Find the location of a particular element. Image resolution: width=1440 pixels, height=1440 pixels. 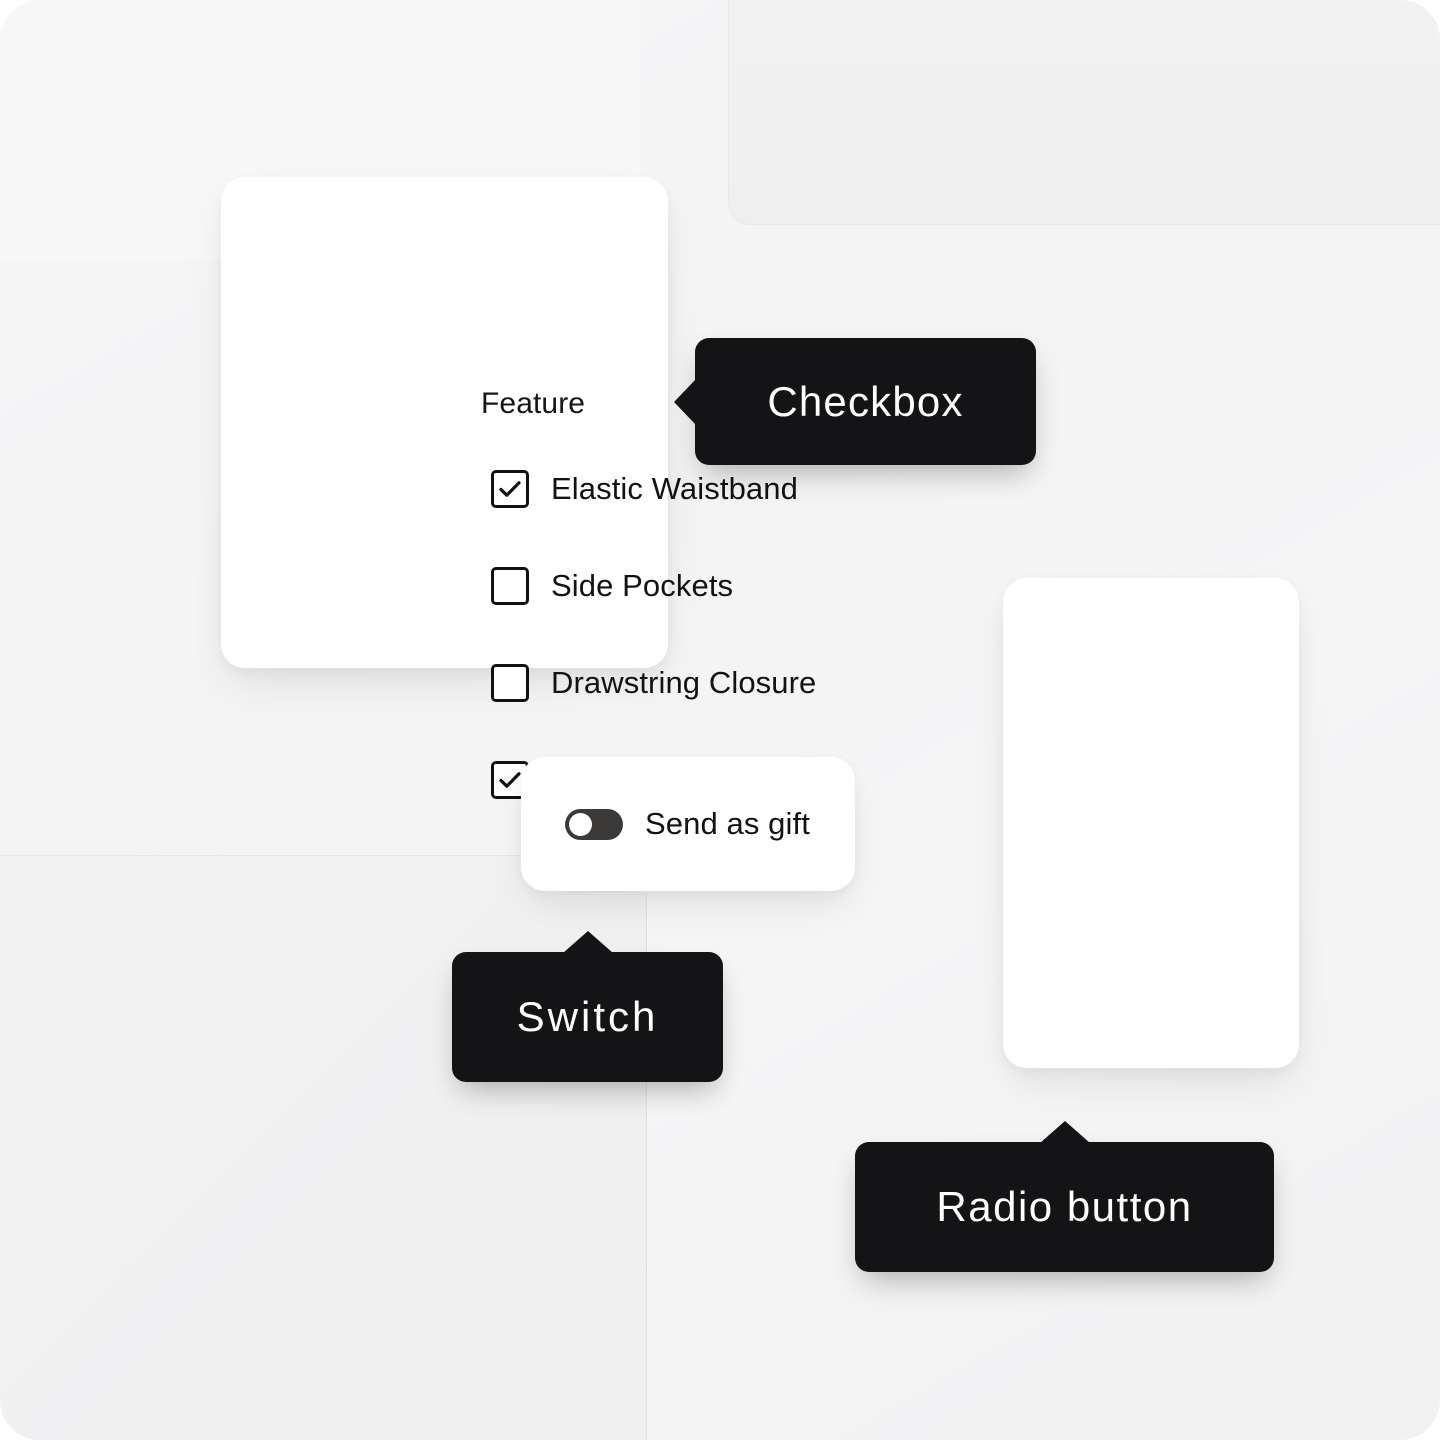

annotation-label: Switch is located at coordinates (587, 1016).